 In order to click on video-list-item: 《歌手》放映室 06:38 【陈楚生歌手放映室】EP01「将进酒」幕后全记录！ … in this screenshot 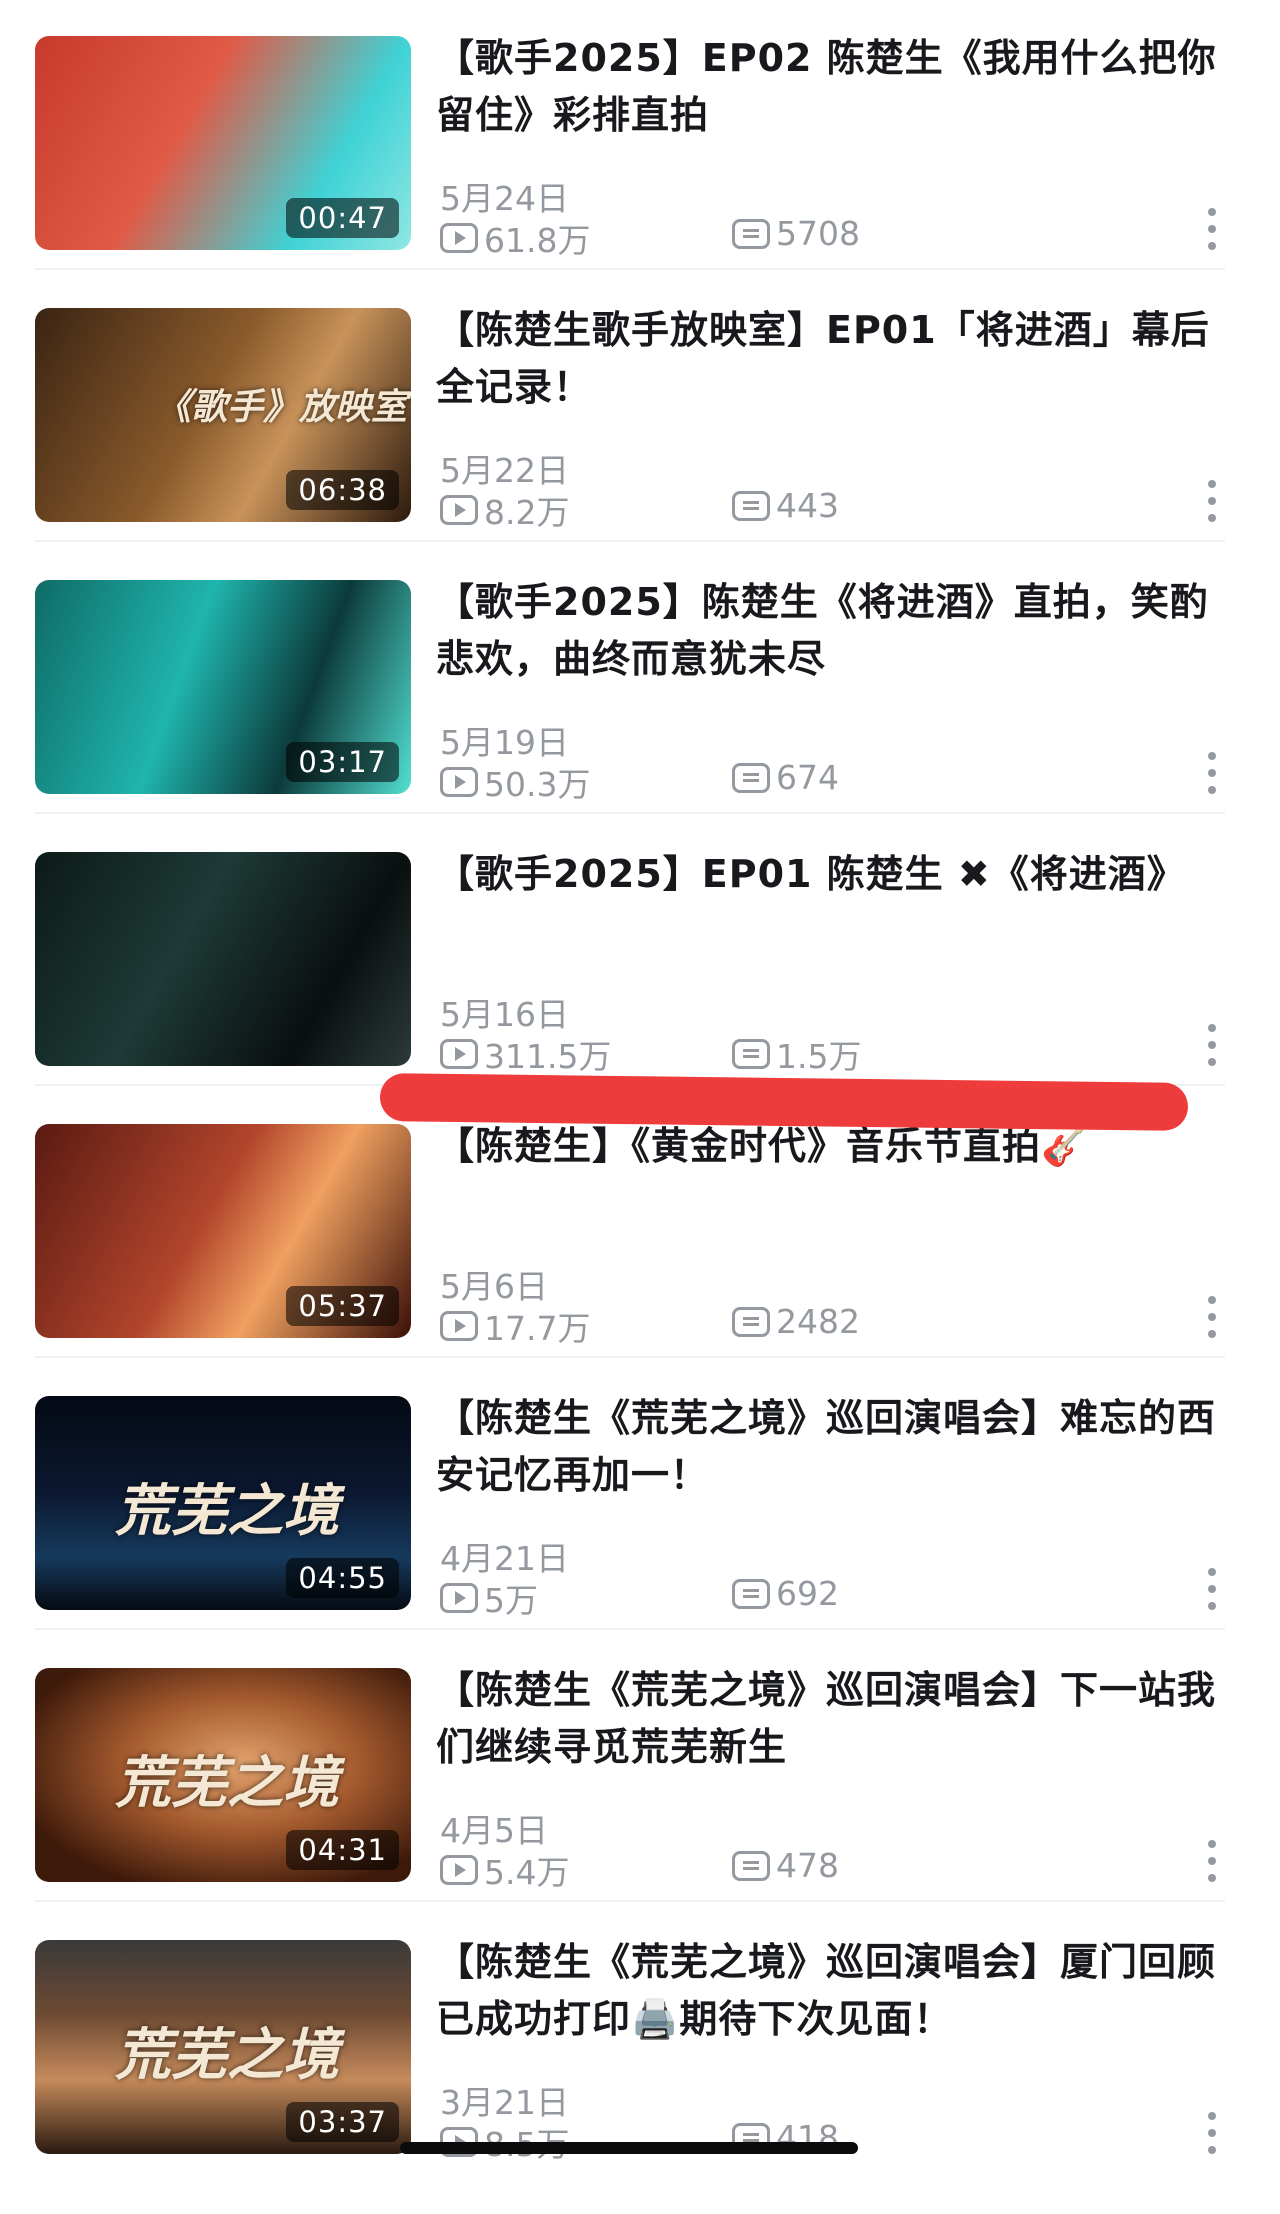, I will do `click(640, 438)`.